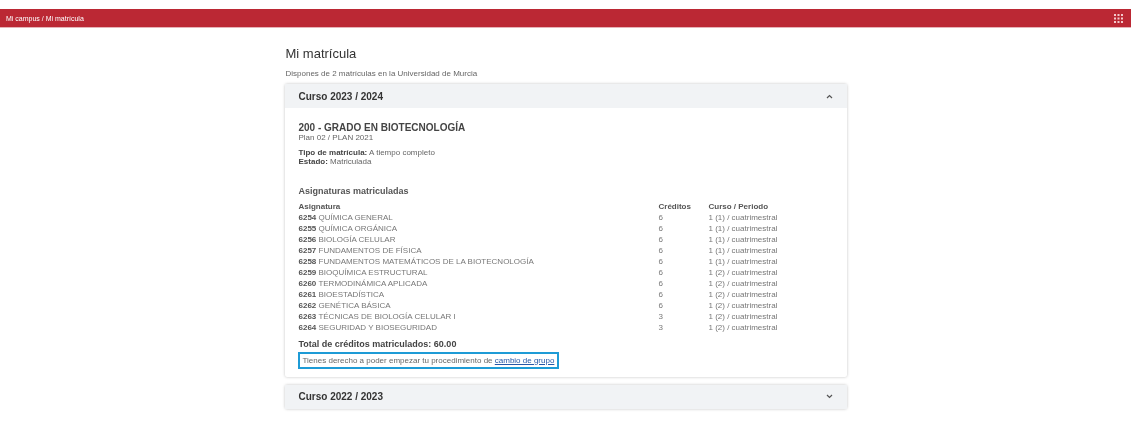 The width and height of the screenshot is (1131, 443). I want to click on subtitle: Dispones de 2 matrículas en la Universidad de Murcia, so click(382, 73).